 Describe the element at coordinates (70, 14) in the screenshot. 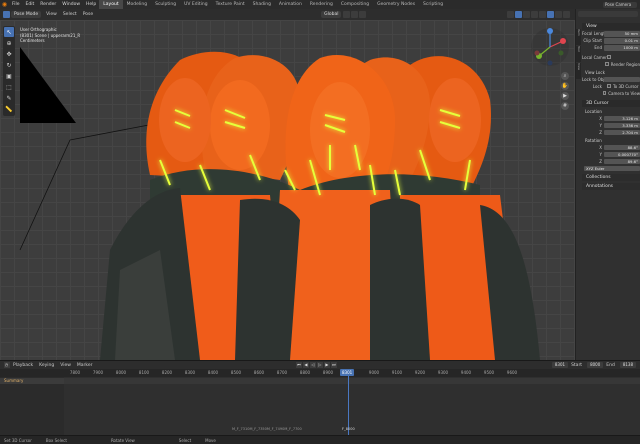

I see `menu-select: Select` at that location.